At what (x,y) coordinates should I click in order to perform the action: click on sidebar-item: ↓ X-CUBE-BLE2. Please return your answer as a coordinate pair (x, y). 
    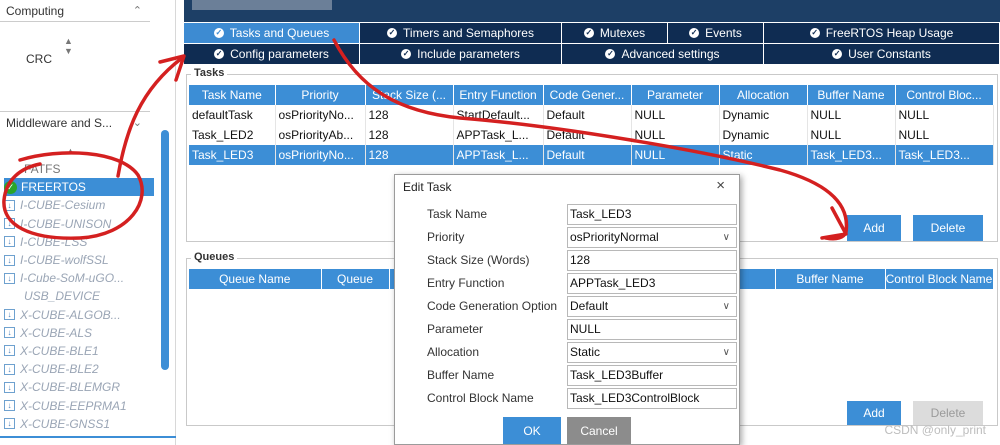
    Looking at the image, I should click on (79, 369).